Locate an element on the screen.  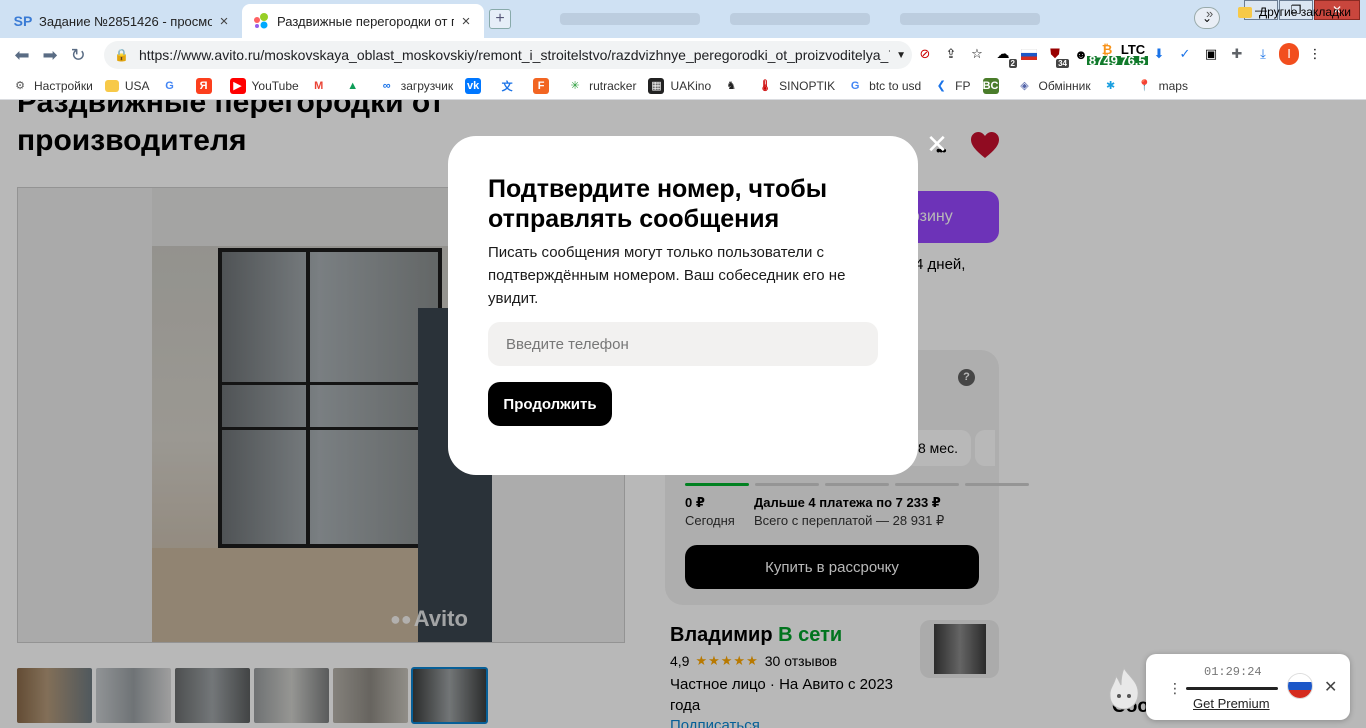
bookmark-vk: vk is located at coordinates (476, 85).